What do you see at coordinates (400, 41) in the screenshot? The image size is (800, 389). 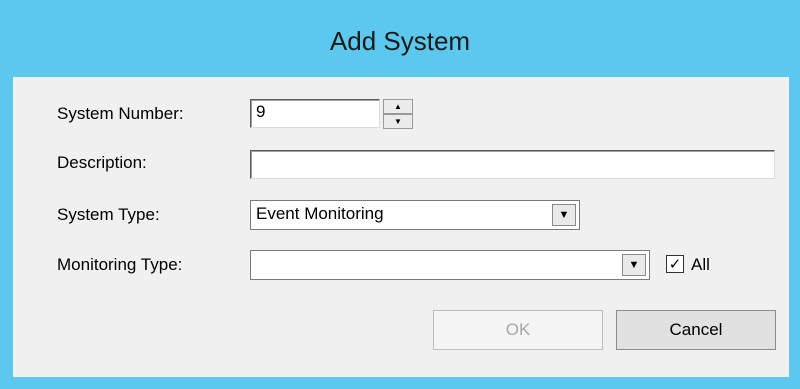 I see `dialog-title: Add System` at bounding box center [400, 41].